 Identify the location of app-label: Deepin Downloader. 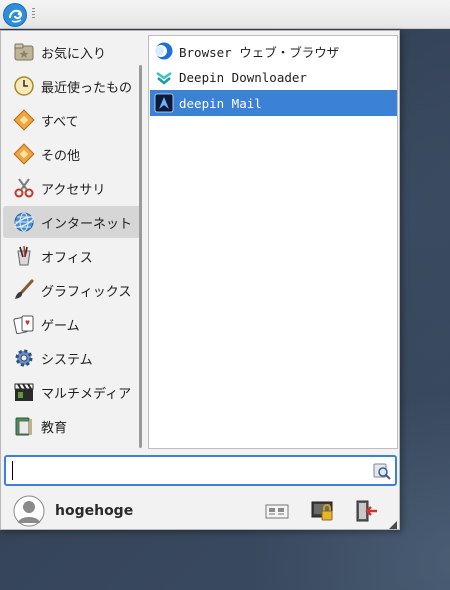
(243, 77).